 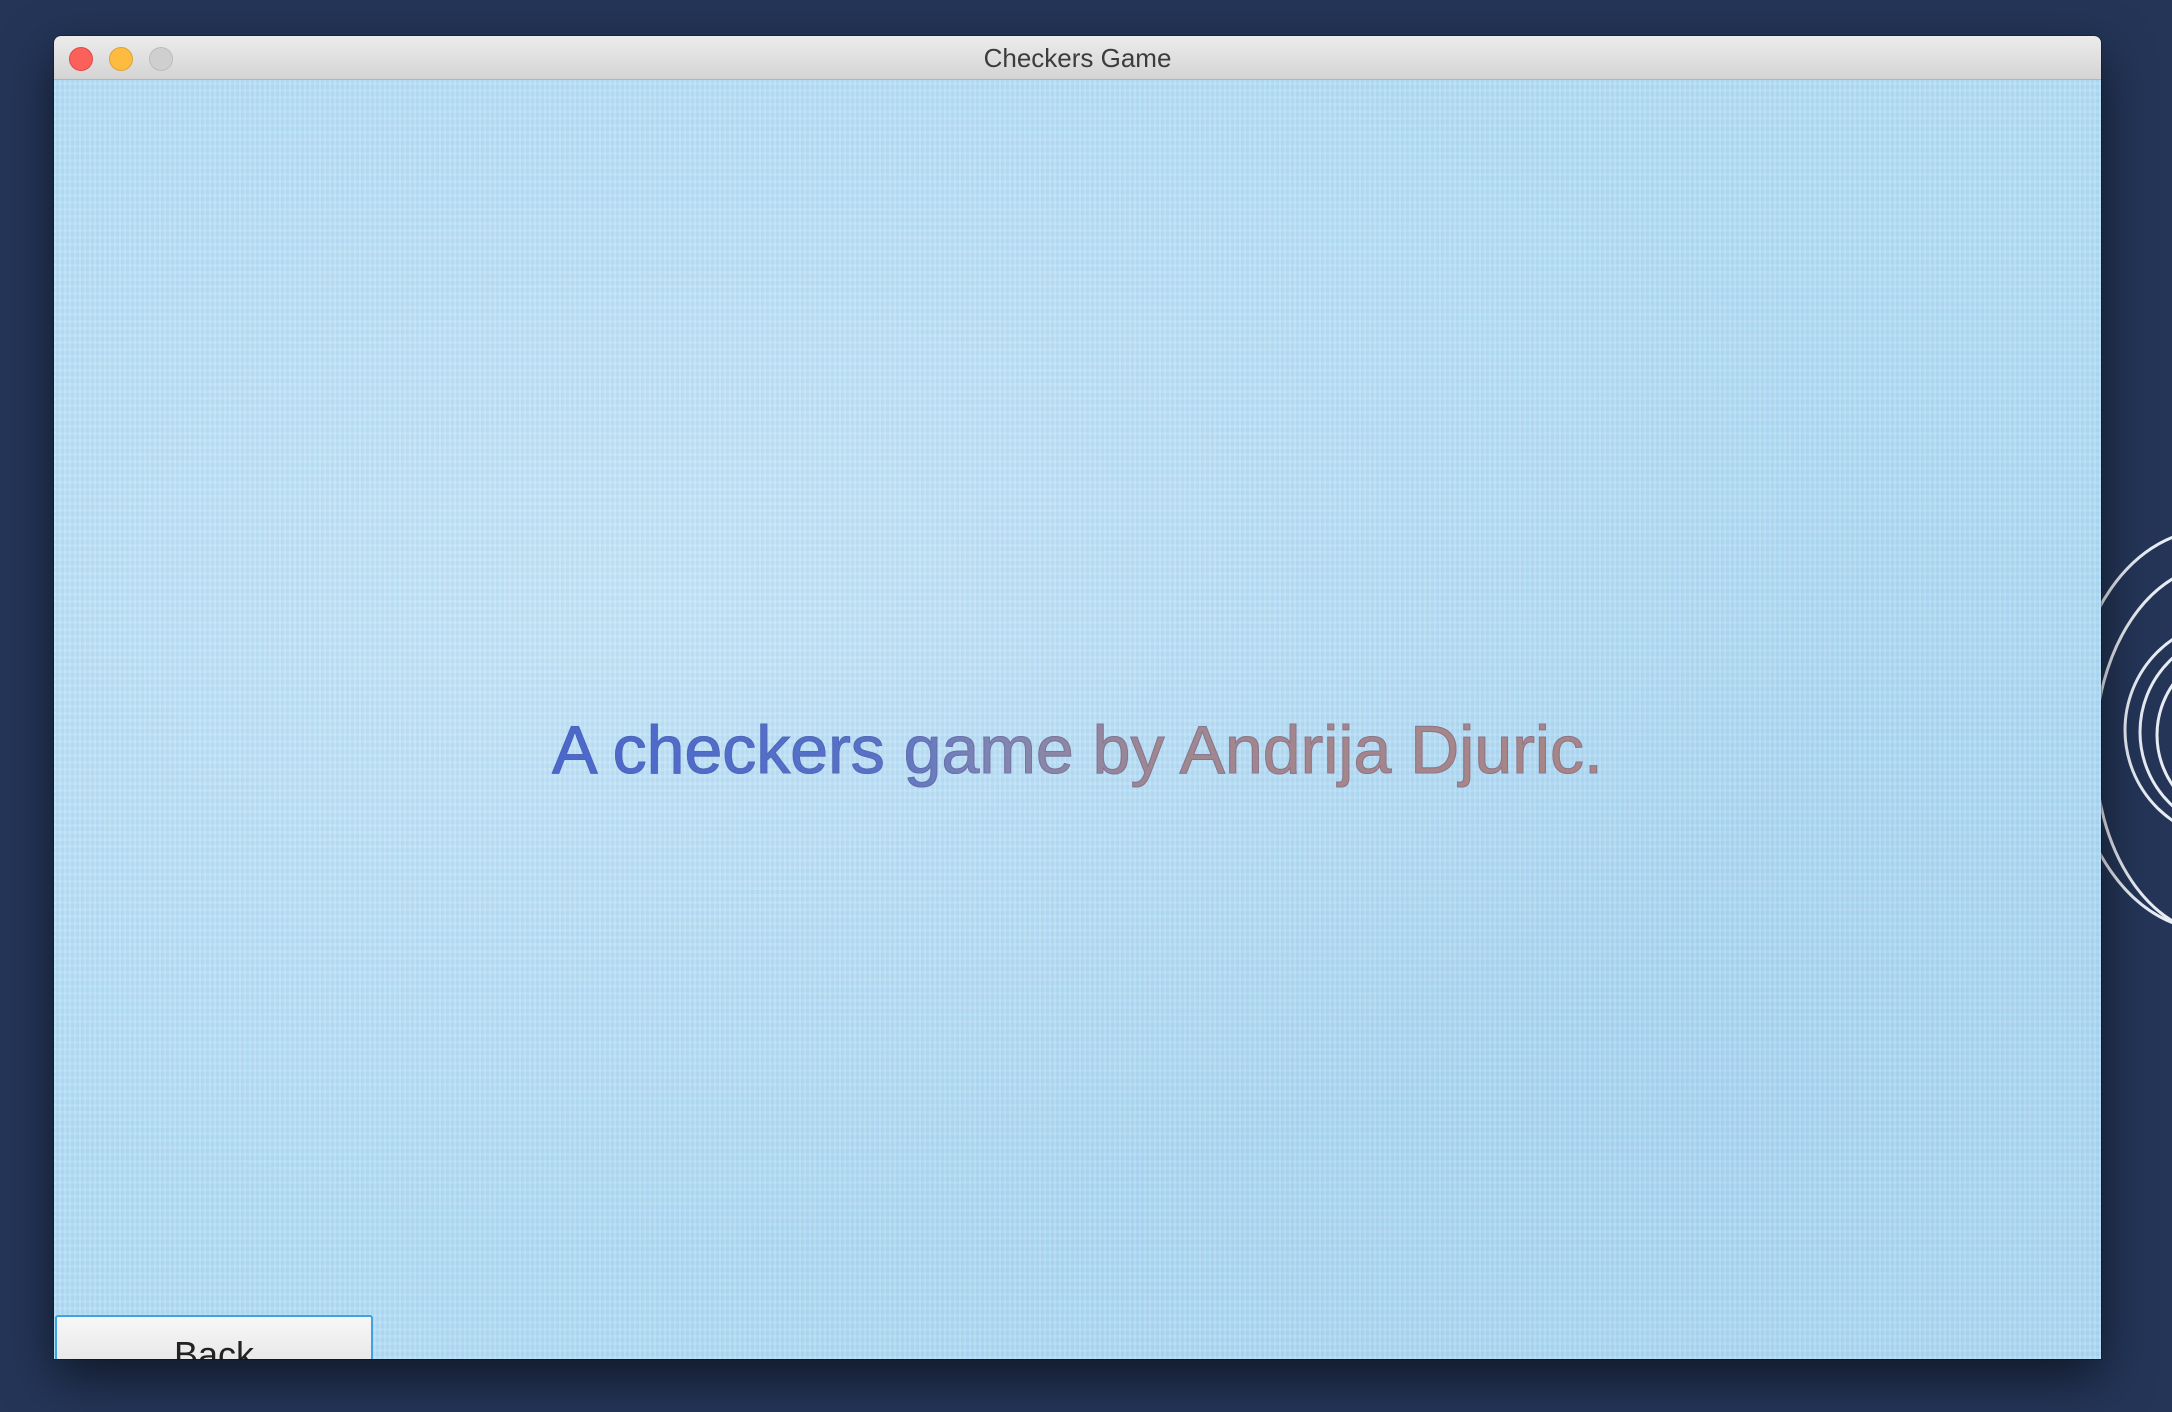 What do you see at coordinates (214, 1337) in the screenshot?
I see `back-button: Back` at bounding box center [214, 1337].